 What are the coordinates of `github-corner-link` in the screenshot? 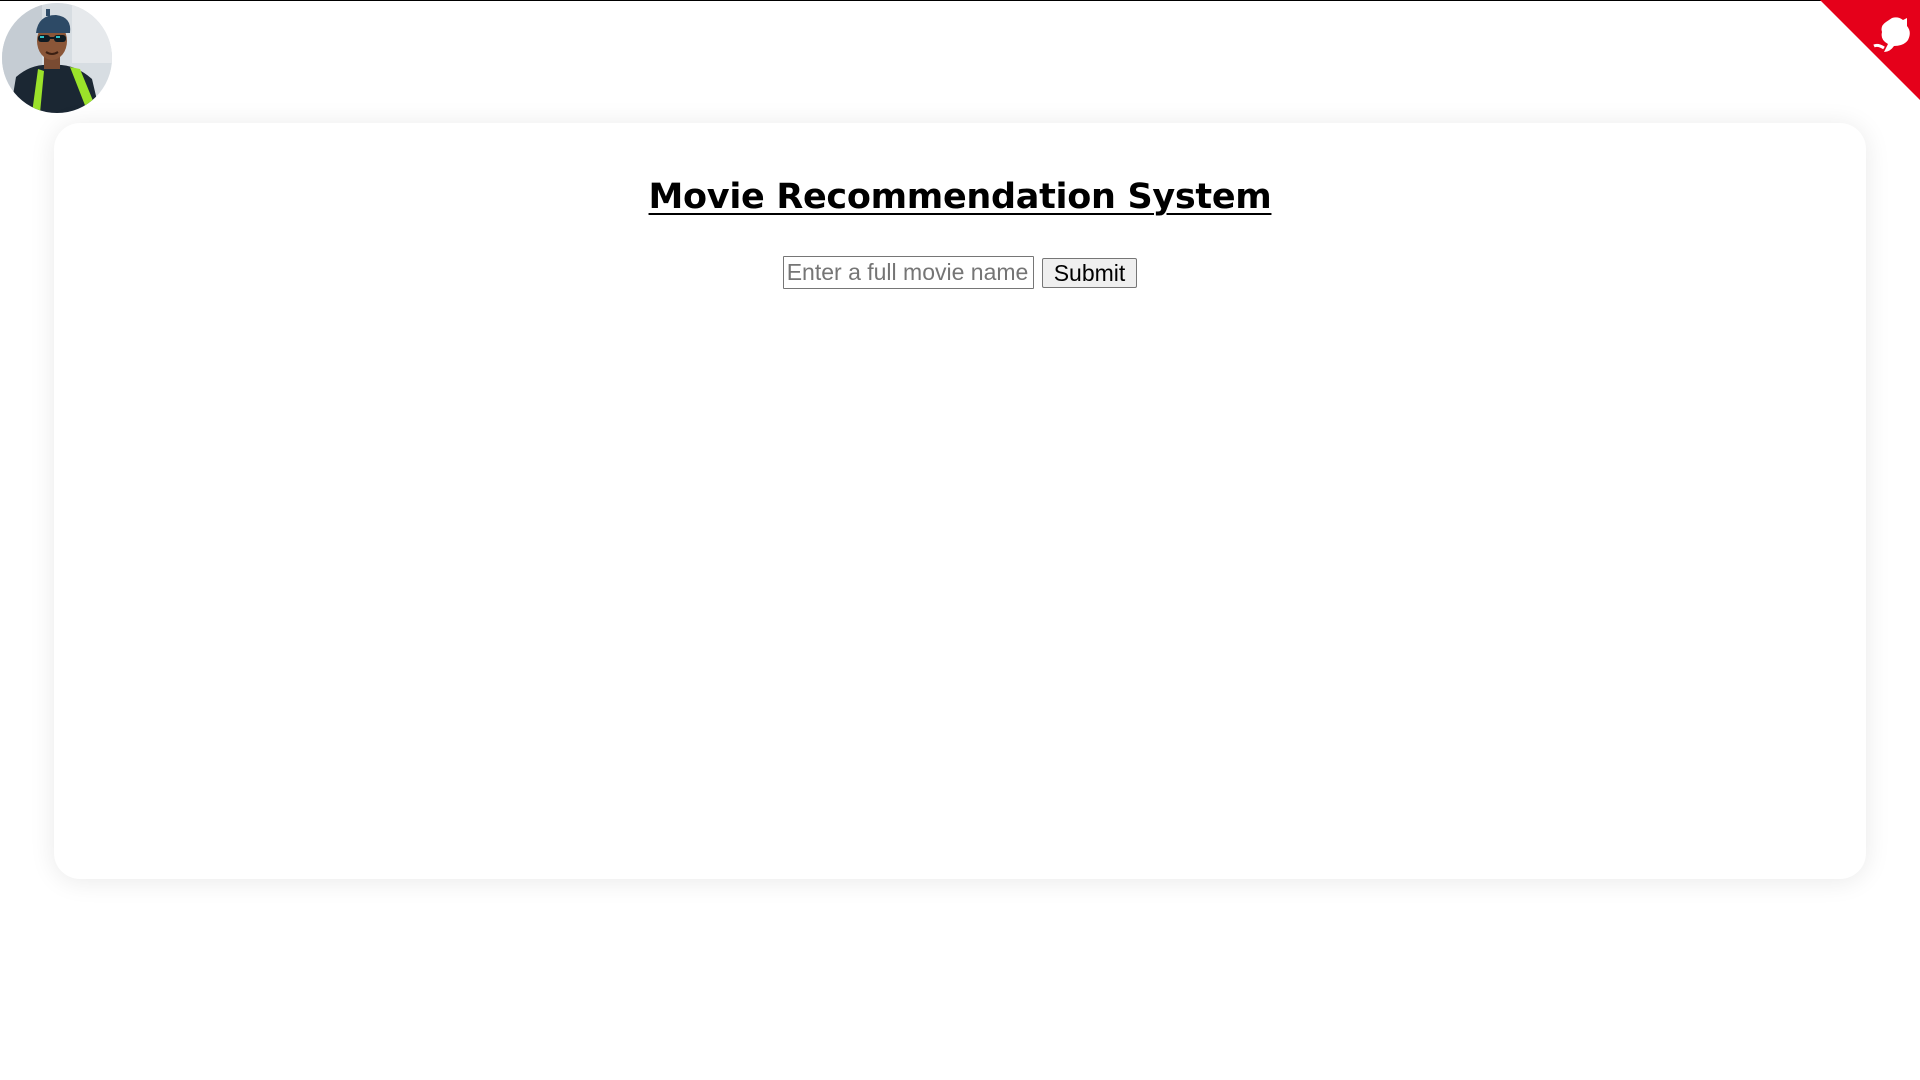 It's located at (1870, 50).